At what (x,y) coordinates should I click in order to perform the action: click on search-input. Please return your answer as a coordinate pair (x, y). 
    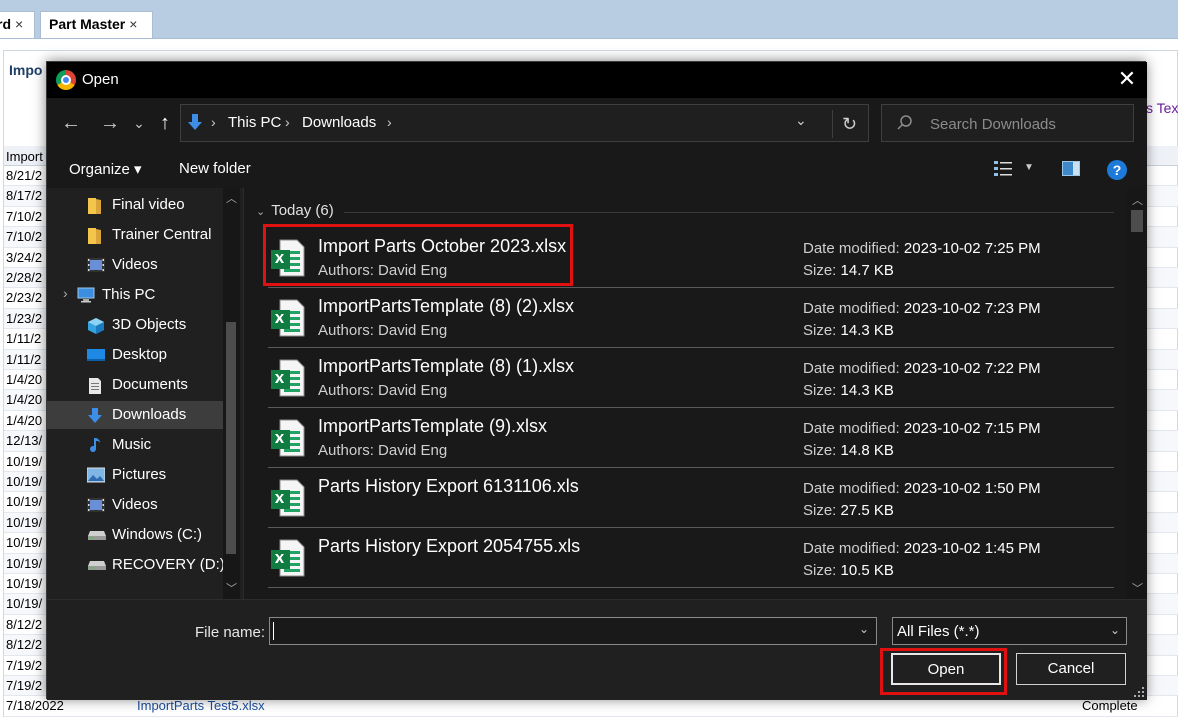
    Looking at the image, I should click on (1027, 124).